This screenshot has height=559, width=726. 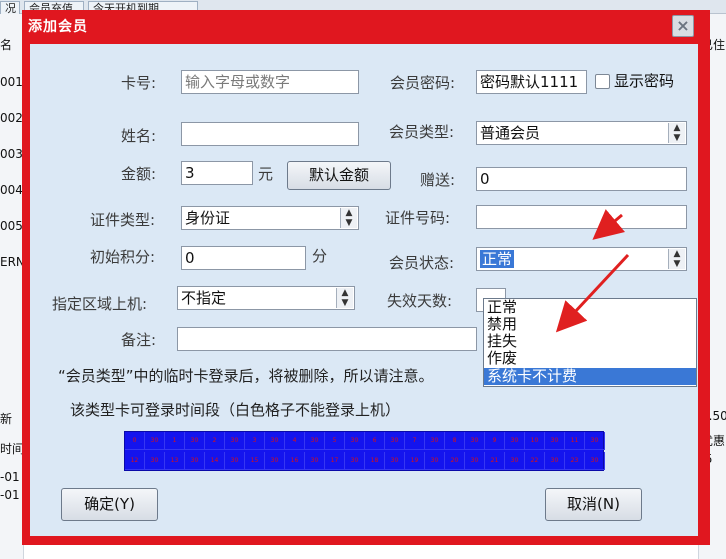 What do you see at coordinates (422, 132) in the screenshot?
I see `member-type-label: 会员类型:` at bounding box center [422, 132].